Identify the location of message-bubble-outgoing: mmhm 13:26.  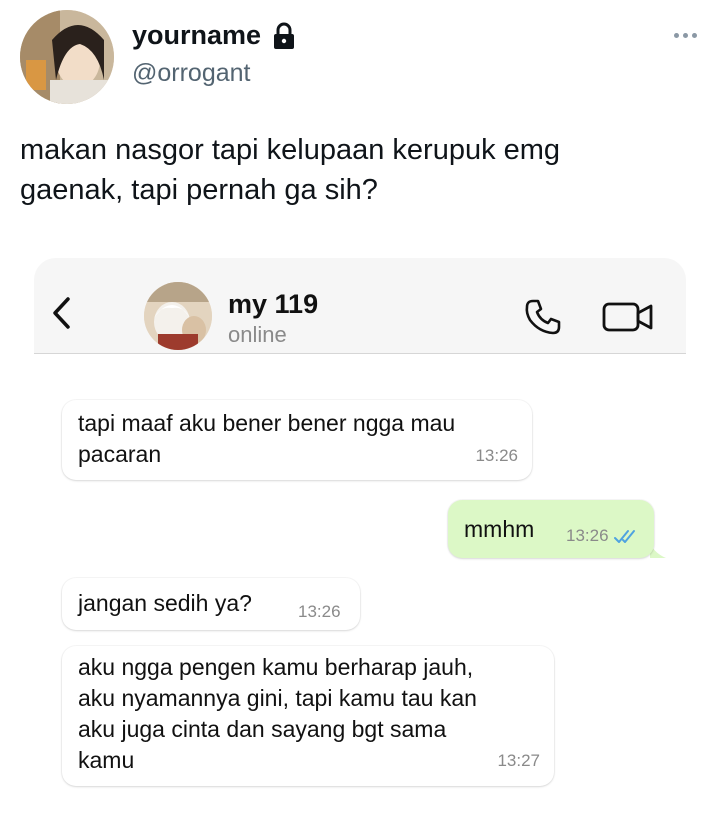
(551, 529).